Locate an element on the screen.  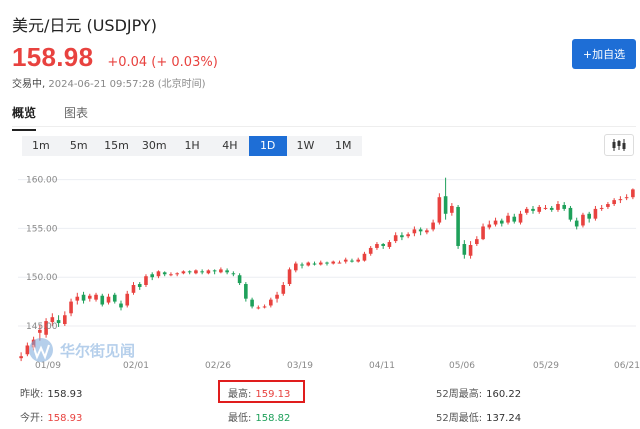
period-1m: 1m is located at coordinates (41, 146).